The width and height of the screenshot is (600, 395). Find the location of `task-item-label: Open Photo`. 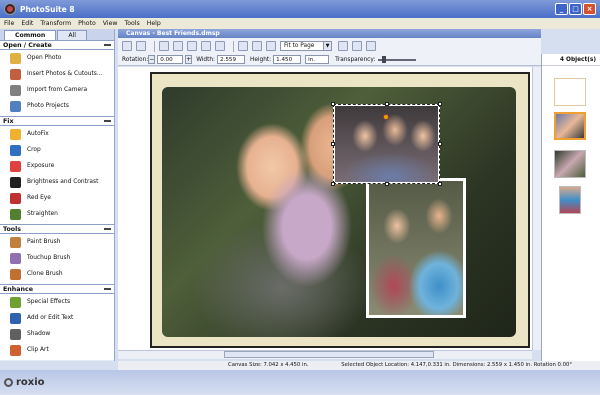

task-item-label: Open Photo is located at coordinates (44, 58).